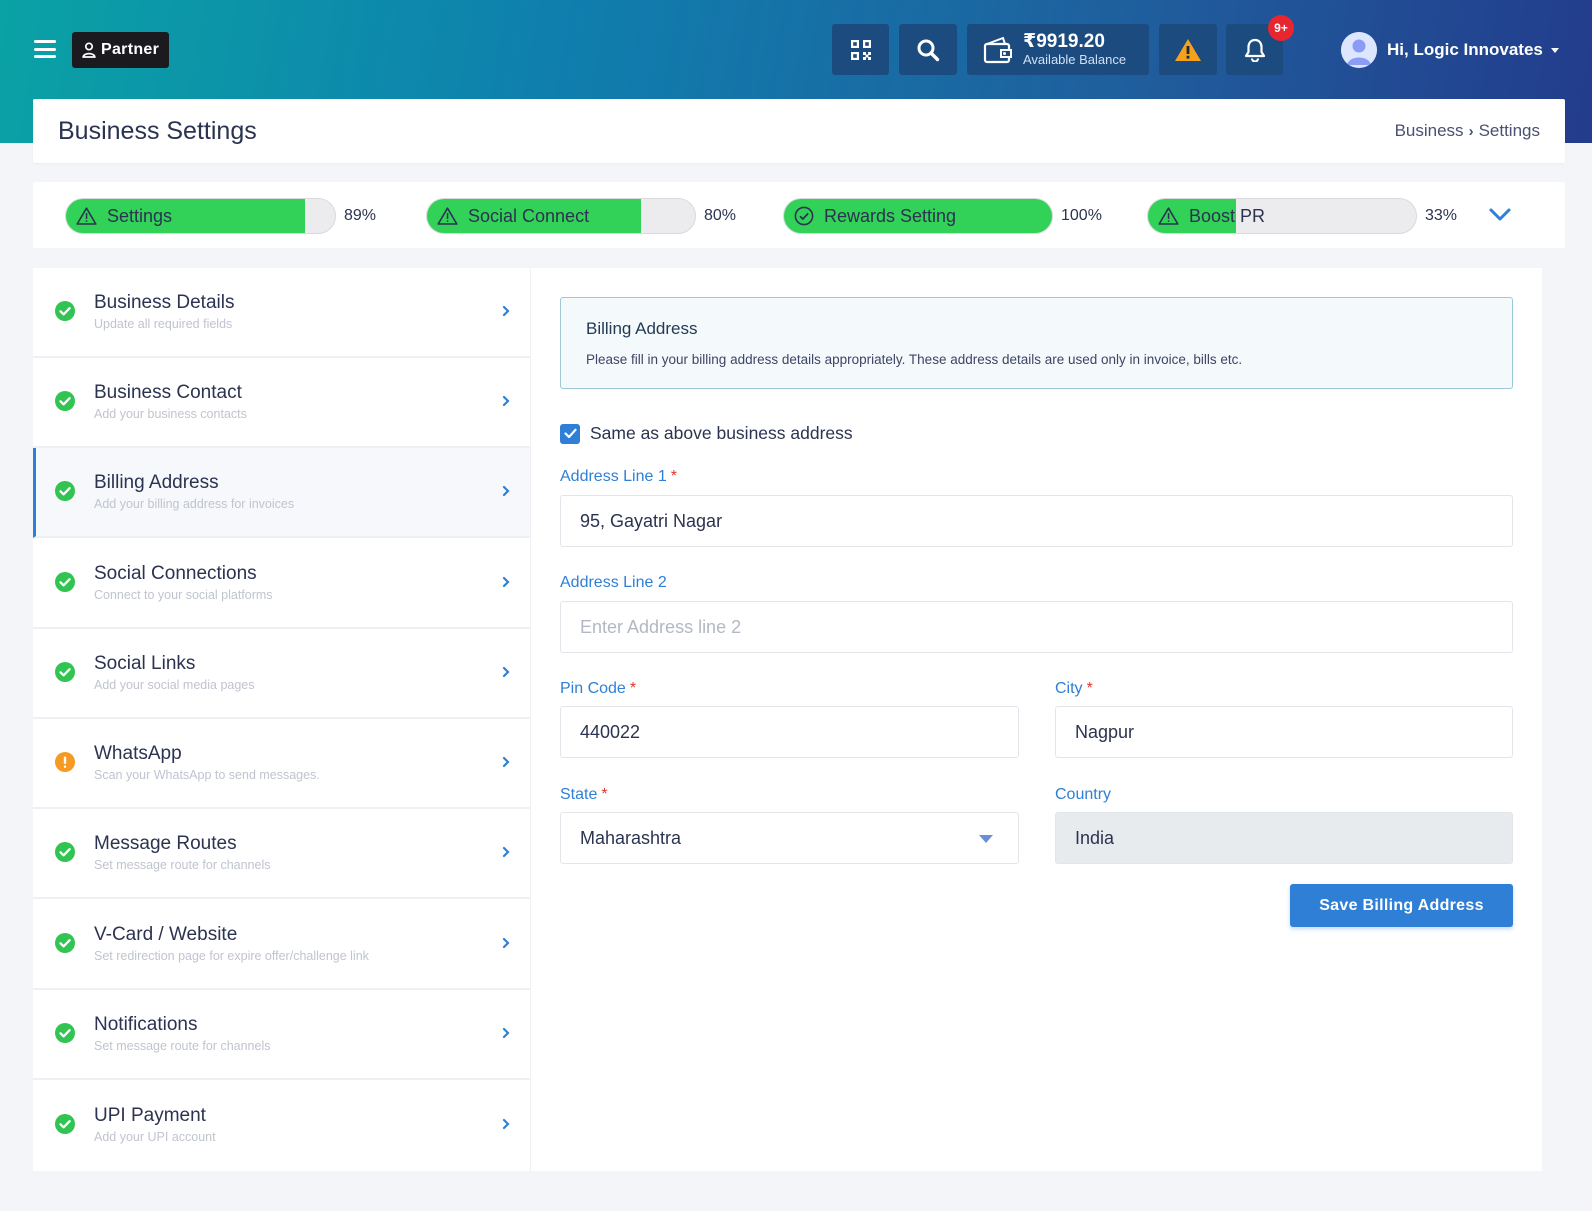 This screenshot has height=1211, width=1592. I want to click on breadcrumb: Business › Settings, so click(1467, 131).